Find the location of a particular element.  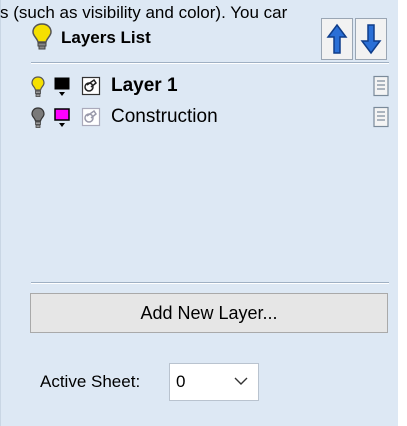

lightbulb-icon is located at coordinates (42, 36).